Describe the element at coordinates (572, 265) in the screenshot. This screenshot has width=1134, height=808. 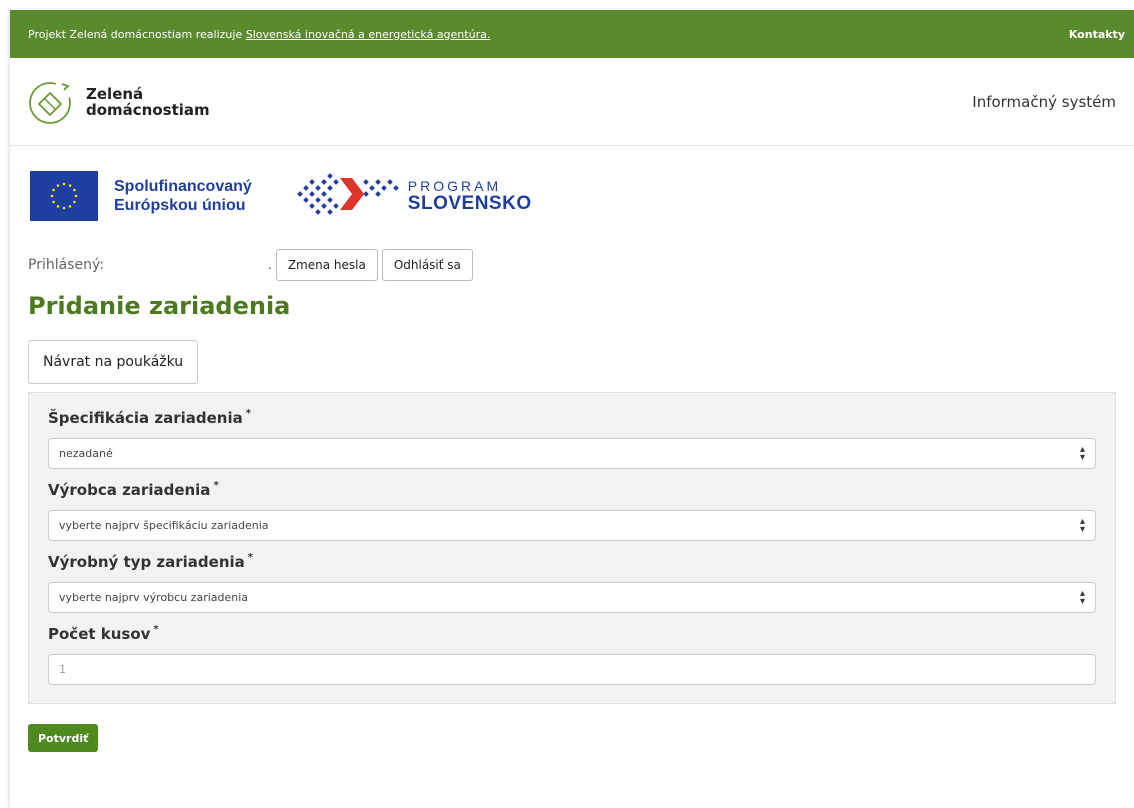
I see `login-bar: Prihlásený: . Zmena hesla Odhlásiť sa` at that location.